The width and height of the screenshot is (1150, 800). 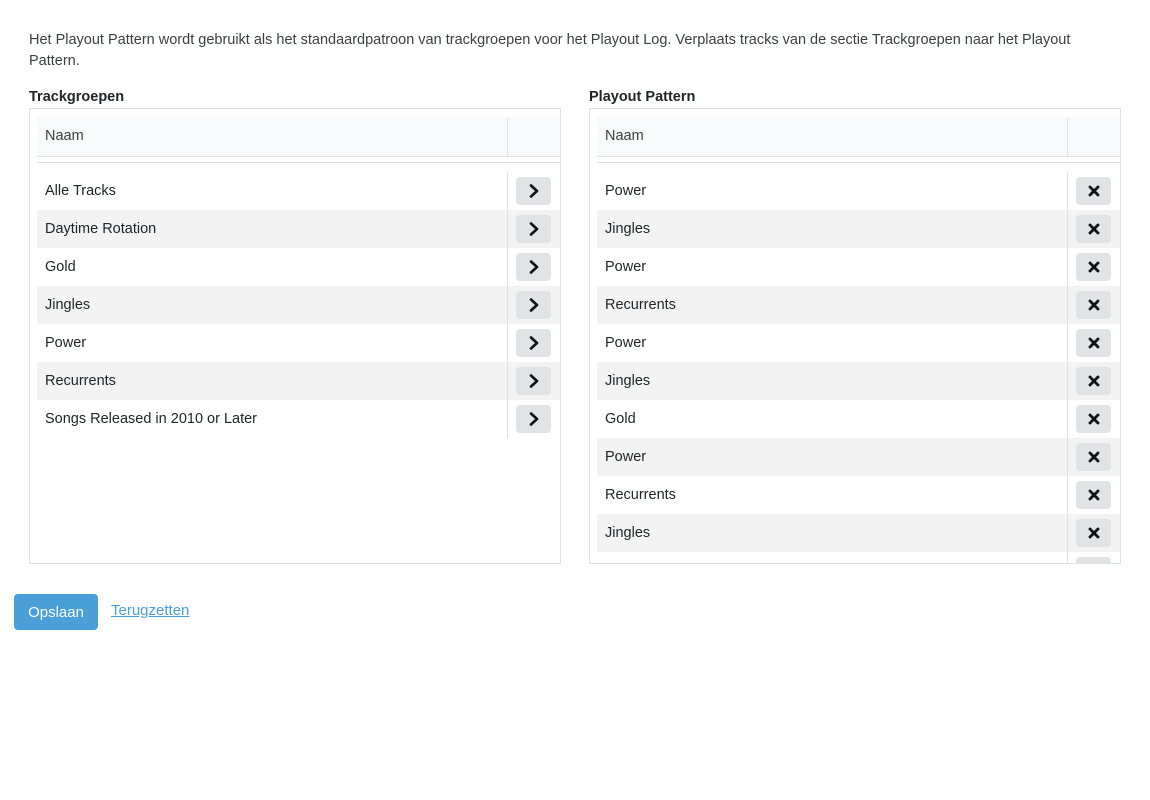 I want to click on row-label: Songs Released in 2010 or Later, so click(x=151, y=419).